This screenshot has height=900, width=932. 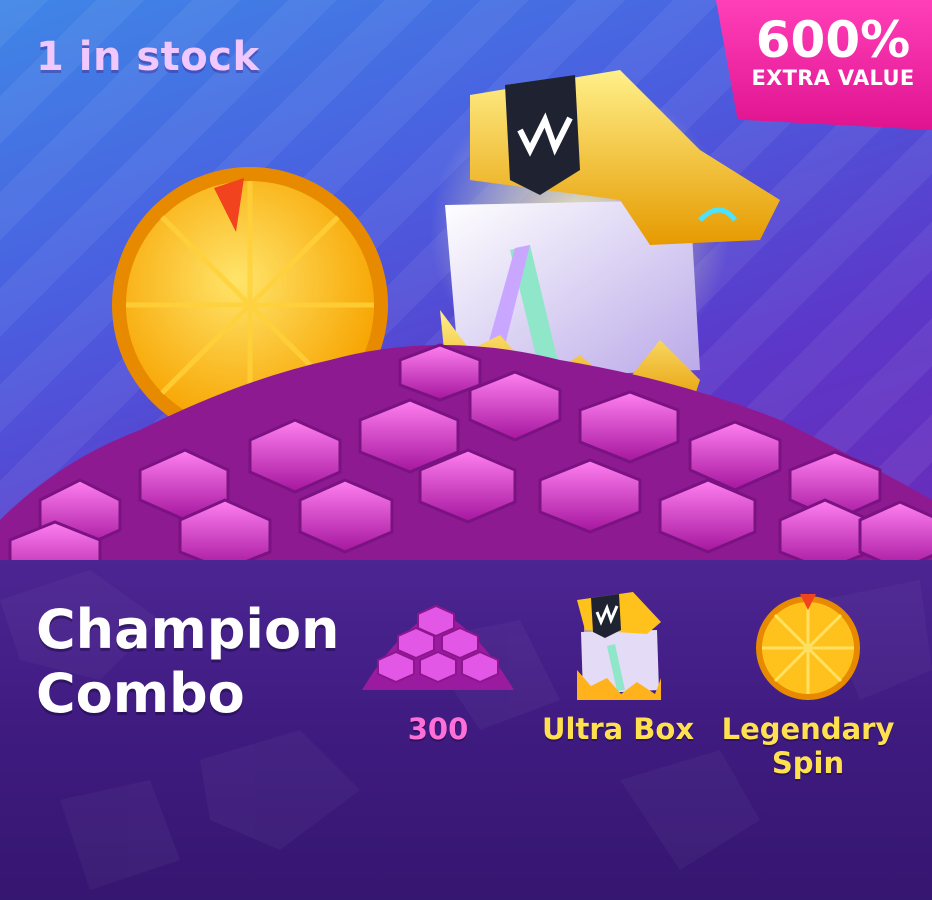 I want to click on reward-gems-label: 300, so click(x=438, y=729).